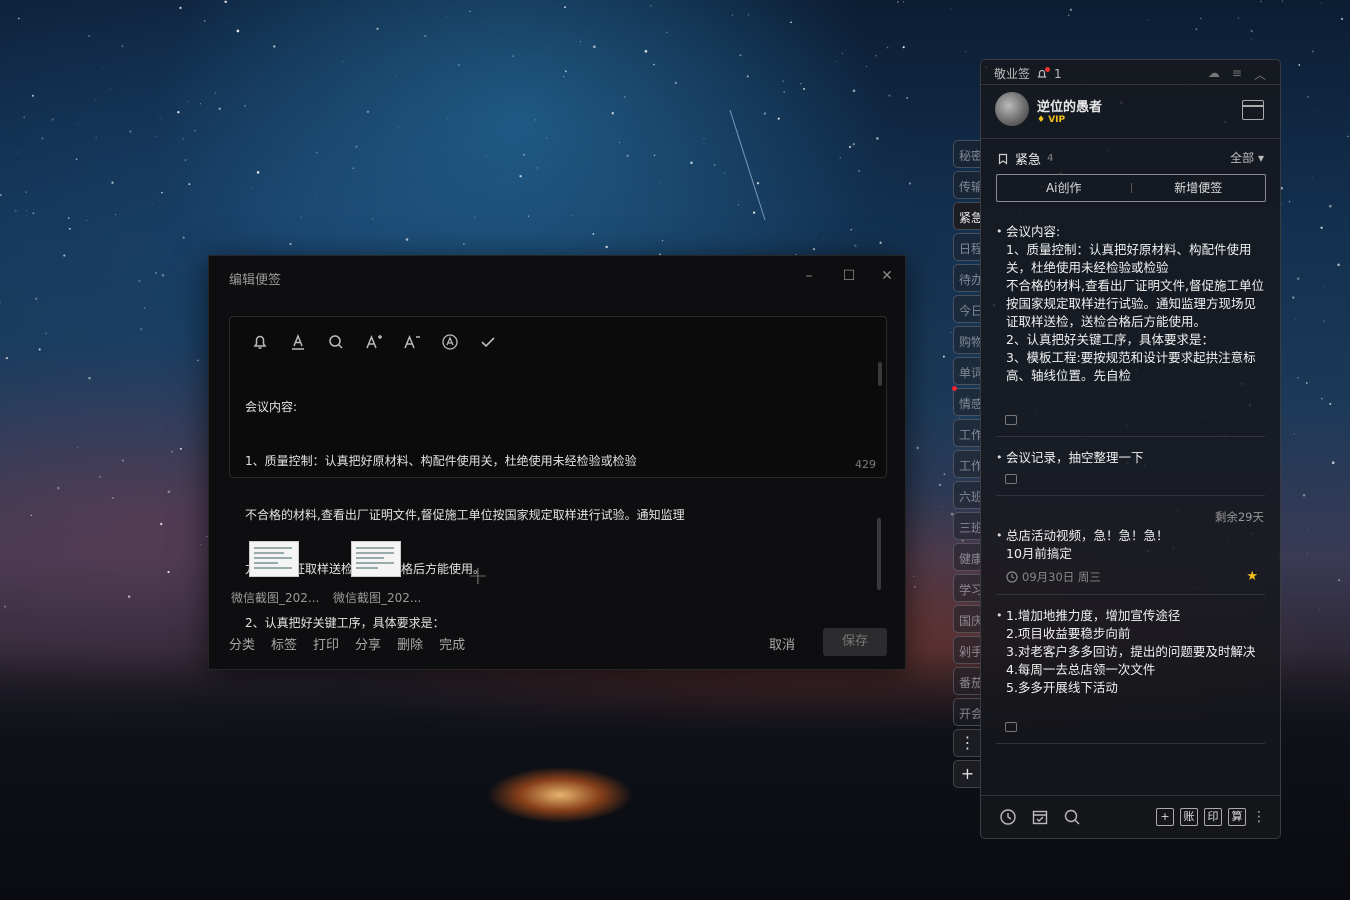 The height and width of the screenshot is (900, 1350). Describe the element at coordinates (450, 342) in the screenshot. I see `clear-format-icon` at that location.